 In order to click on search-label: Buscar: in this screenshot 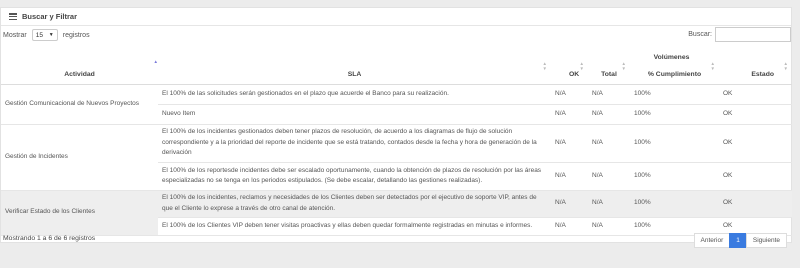, I will do `click(700, 34)`.